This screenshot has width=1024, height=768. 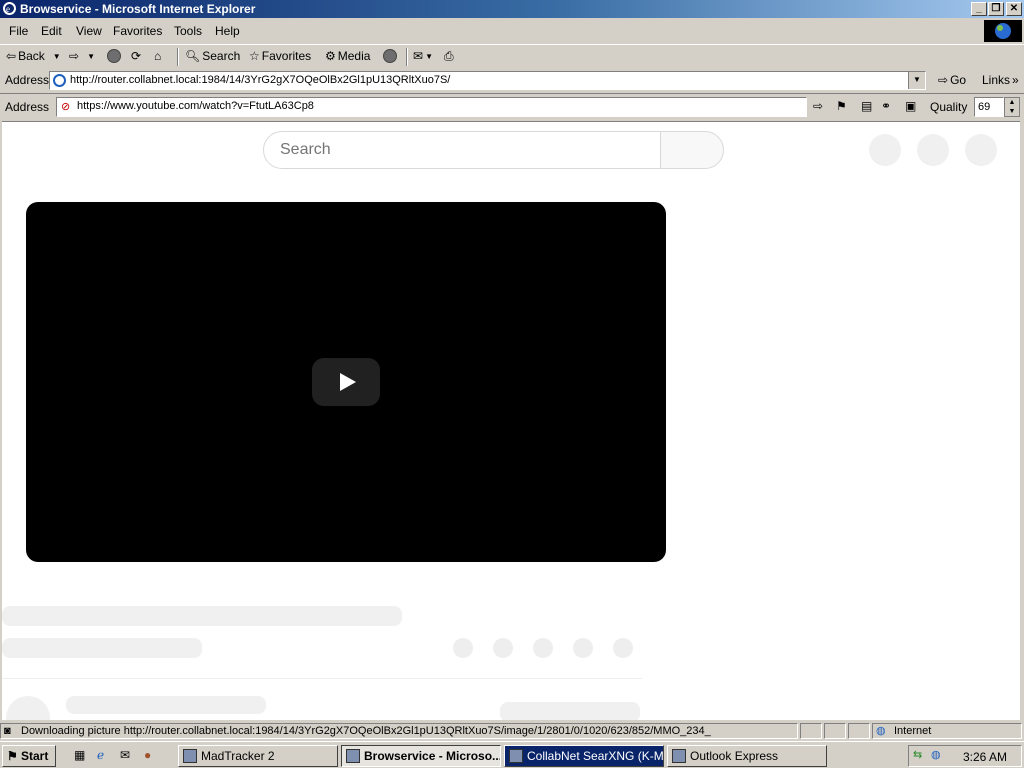 I want to click on forward-button: ⇨ ▼, so click(x=82, y=56).